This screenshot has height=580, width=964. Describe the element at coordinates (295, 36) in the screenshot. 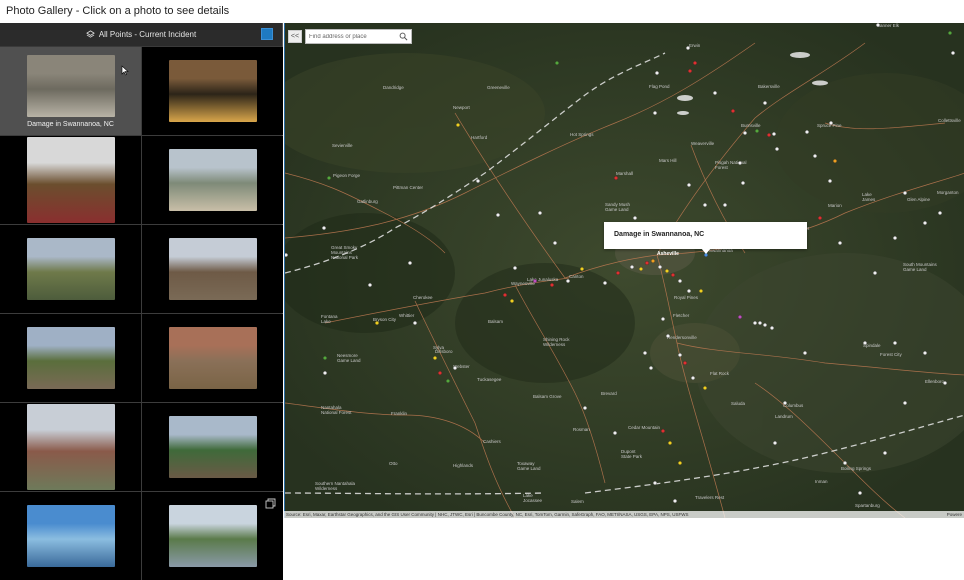

I see `collapse-panel-button: <<` at that location.